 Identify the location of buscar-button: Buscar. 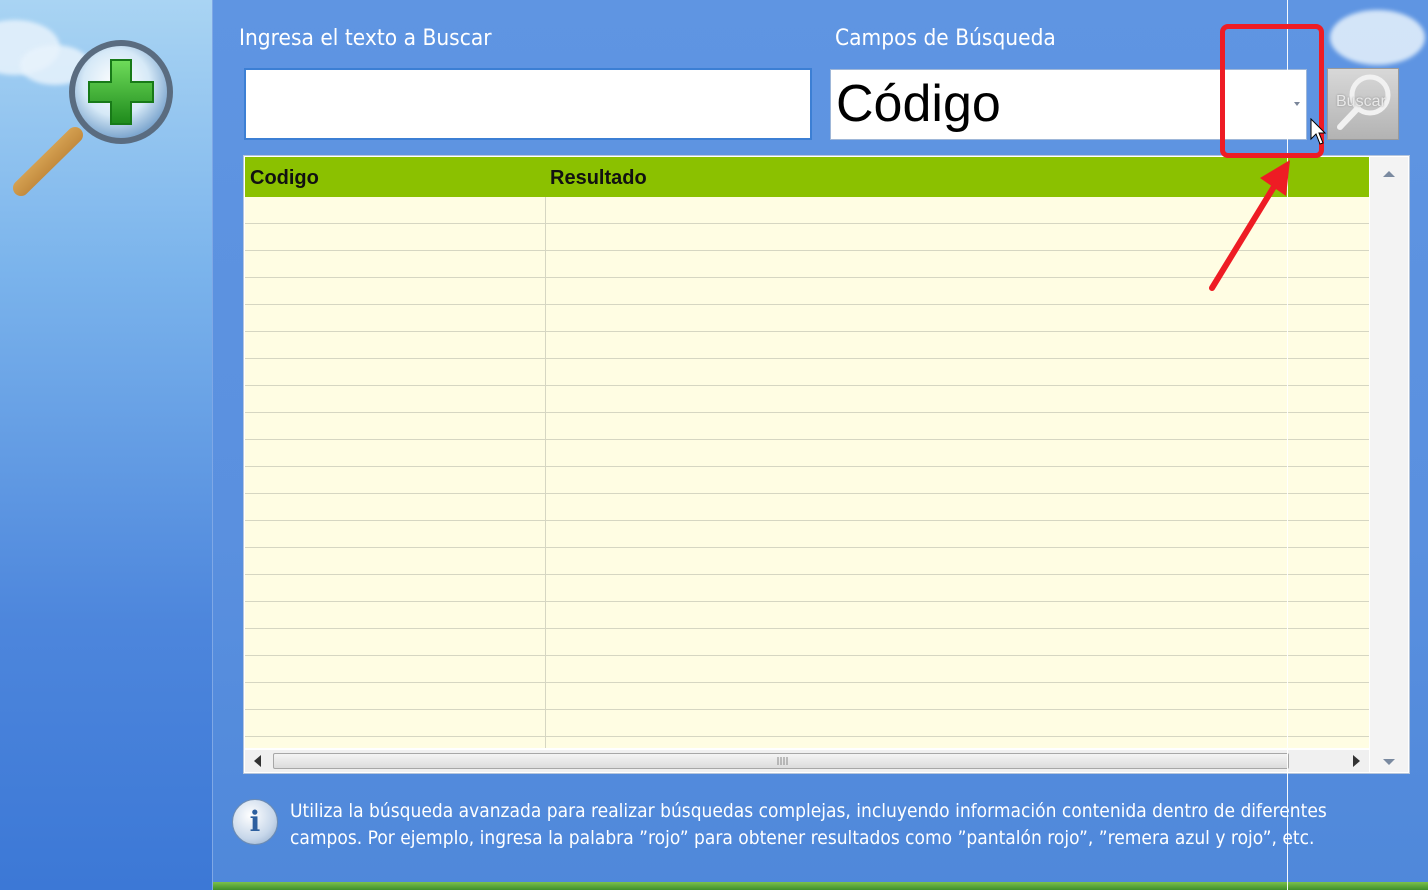
(1363, 104).